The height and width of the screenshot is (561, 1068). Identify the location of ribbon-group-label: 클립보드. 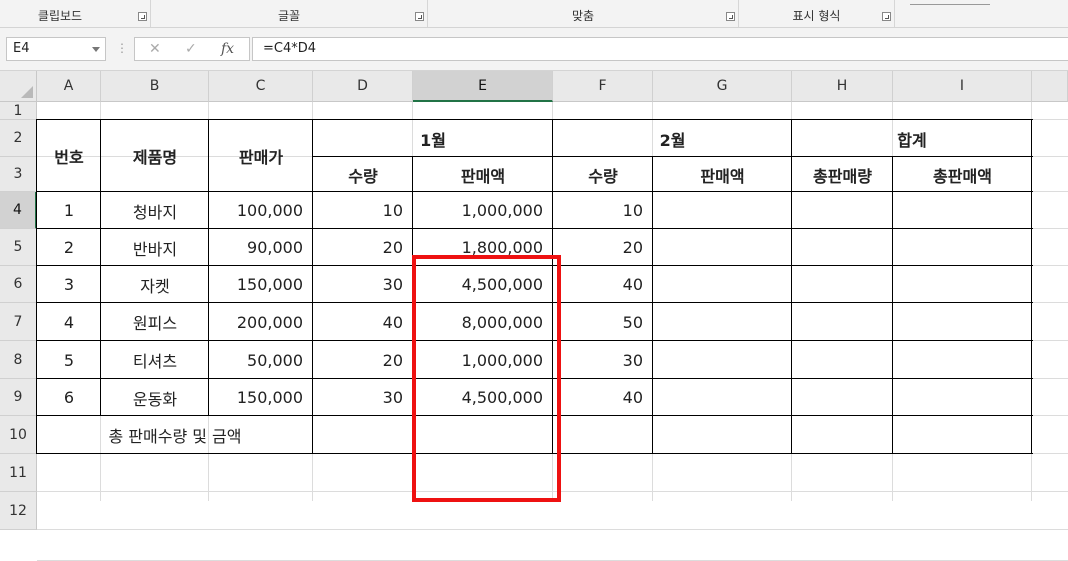
(60, 16).